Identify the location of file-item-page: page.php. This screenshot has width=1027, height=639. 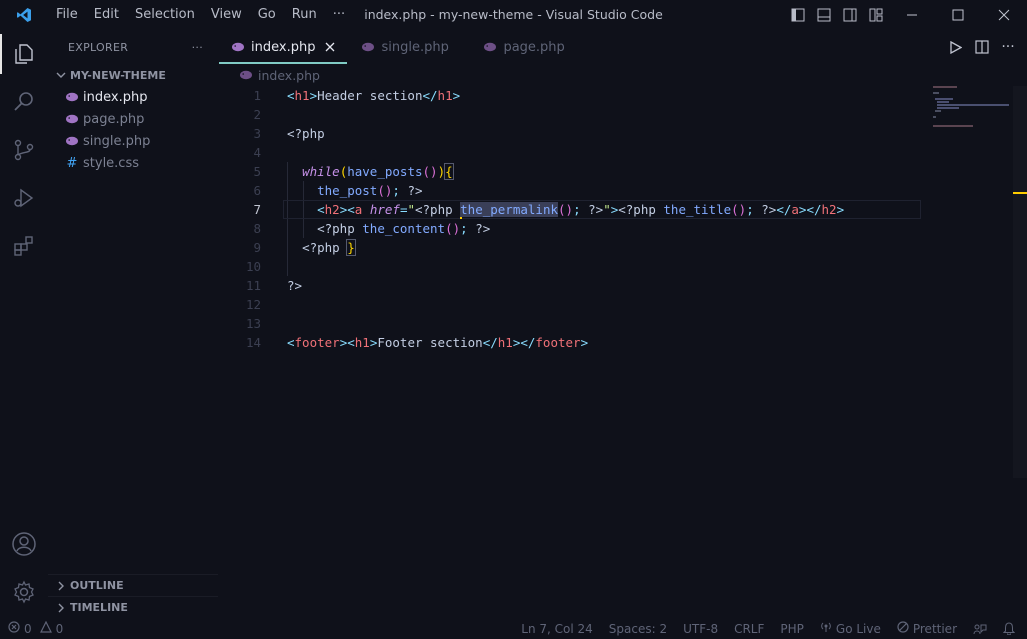
(132, 119).